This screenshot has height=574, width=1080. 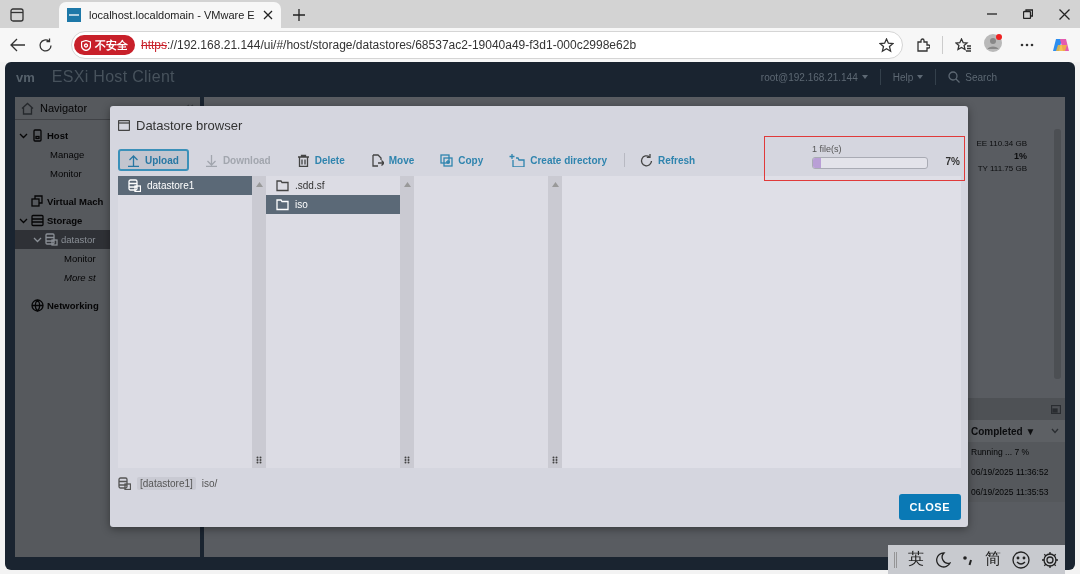 I want to click on more-icon, so click(x=1027, y=45).